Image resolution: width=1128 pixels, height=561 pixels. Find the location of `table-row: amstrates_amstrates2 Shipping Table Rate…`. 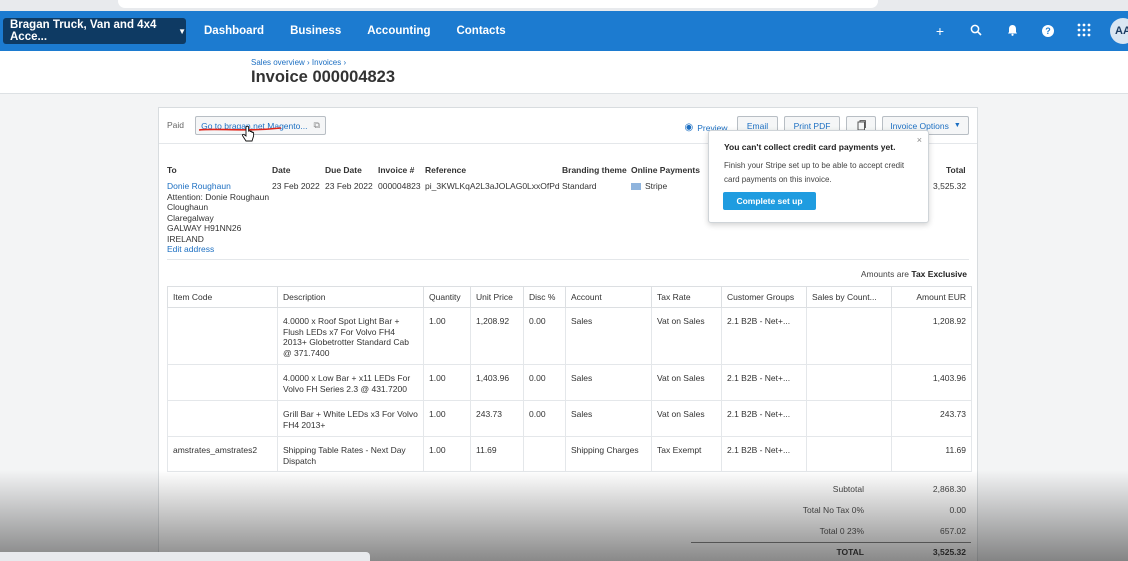

table-row: amstrates_amstrates2 Shipping Table Rate… is located at coordinates (569, 454).